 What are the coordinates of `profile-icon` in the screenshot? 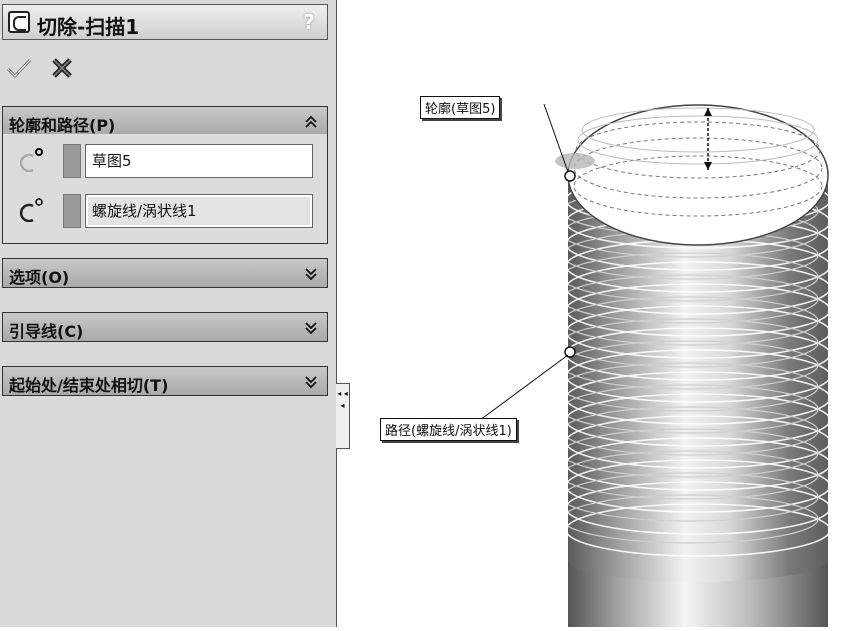 It's located at (31, 160).